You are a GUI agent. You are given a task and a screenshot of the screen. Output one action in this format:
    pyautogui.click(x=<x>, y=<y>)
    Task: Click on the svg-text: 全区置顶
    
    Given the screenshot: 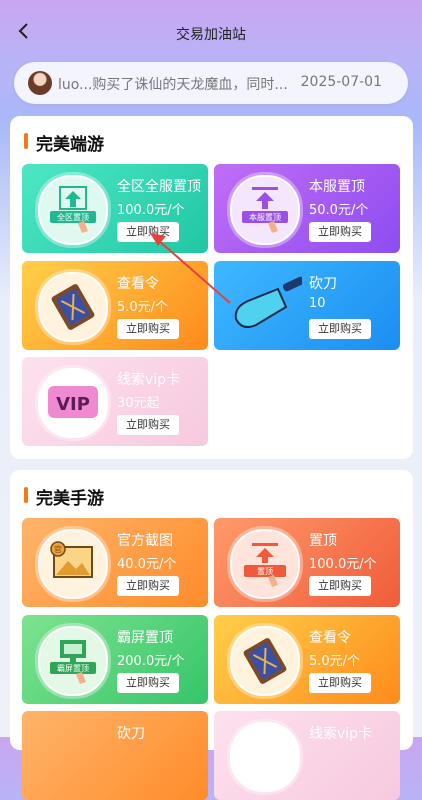 What is the action you would take?
    pyautogui.click(x=73, y=217)
    